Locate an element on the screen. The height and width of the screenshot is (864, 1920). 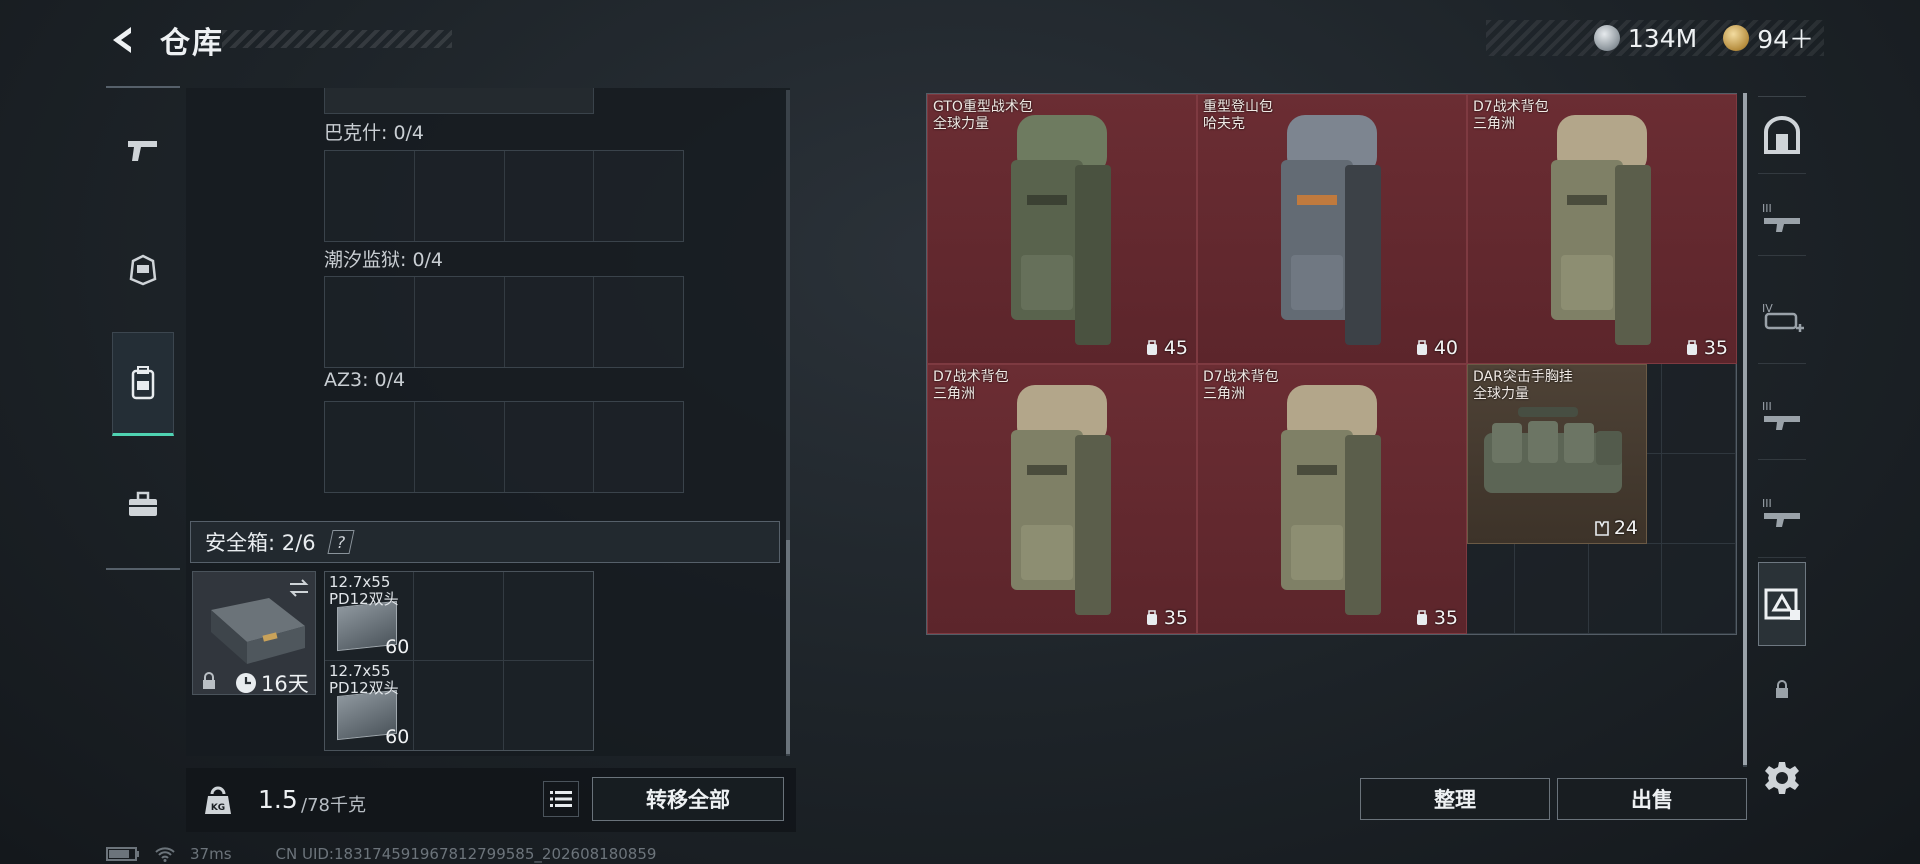
stash-tab-2: IV is located at coordinates (1782, 318).